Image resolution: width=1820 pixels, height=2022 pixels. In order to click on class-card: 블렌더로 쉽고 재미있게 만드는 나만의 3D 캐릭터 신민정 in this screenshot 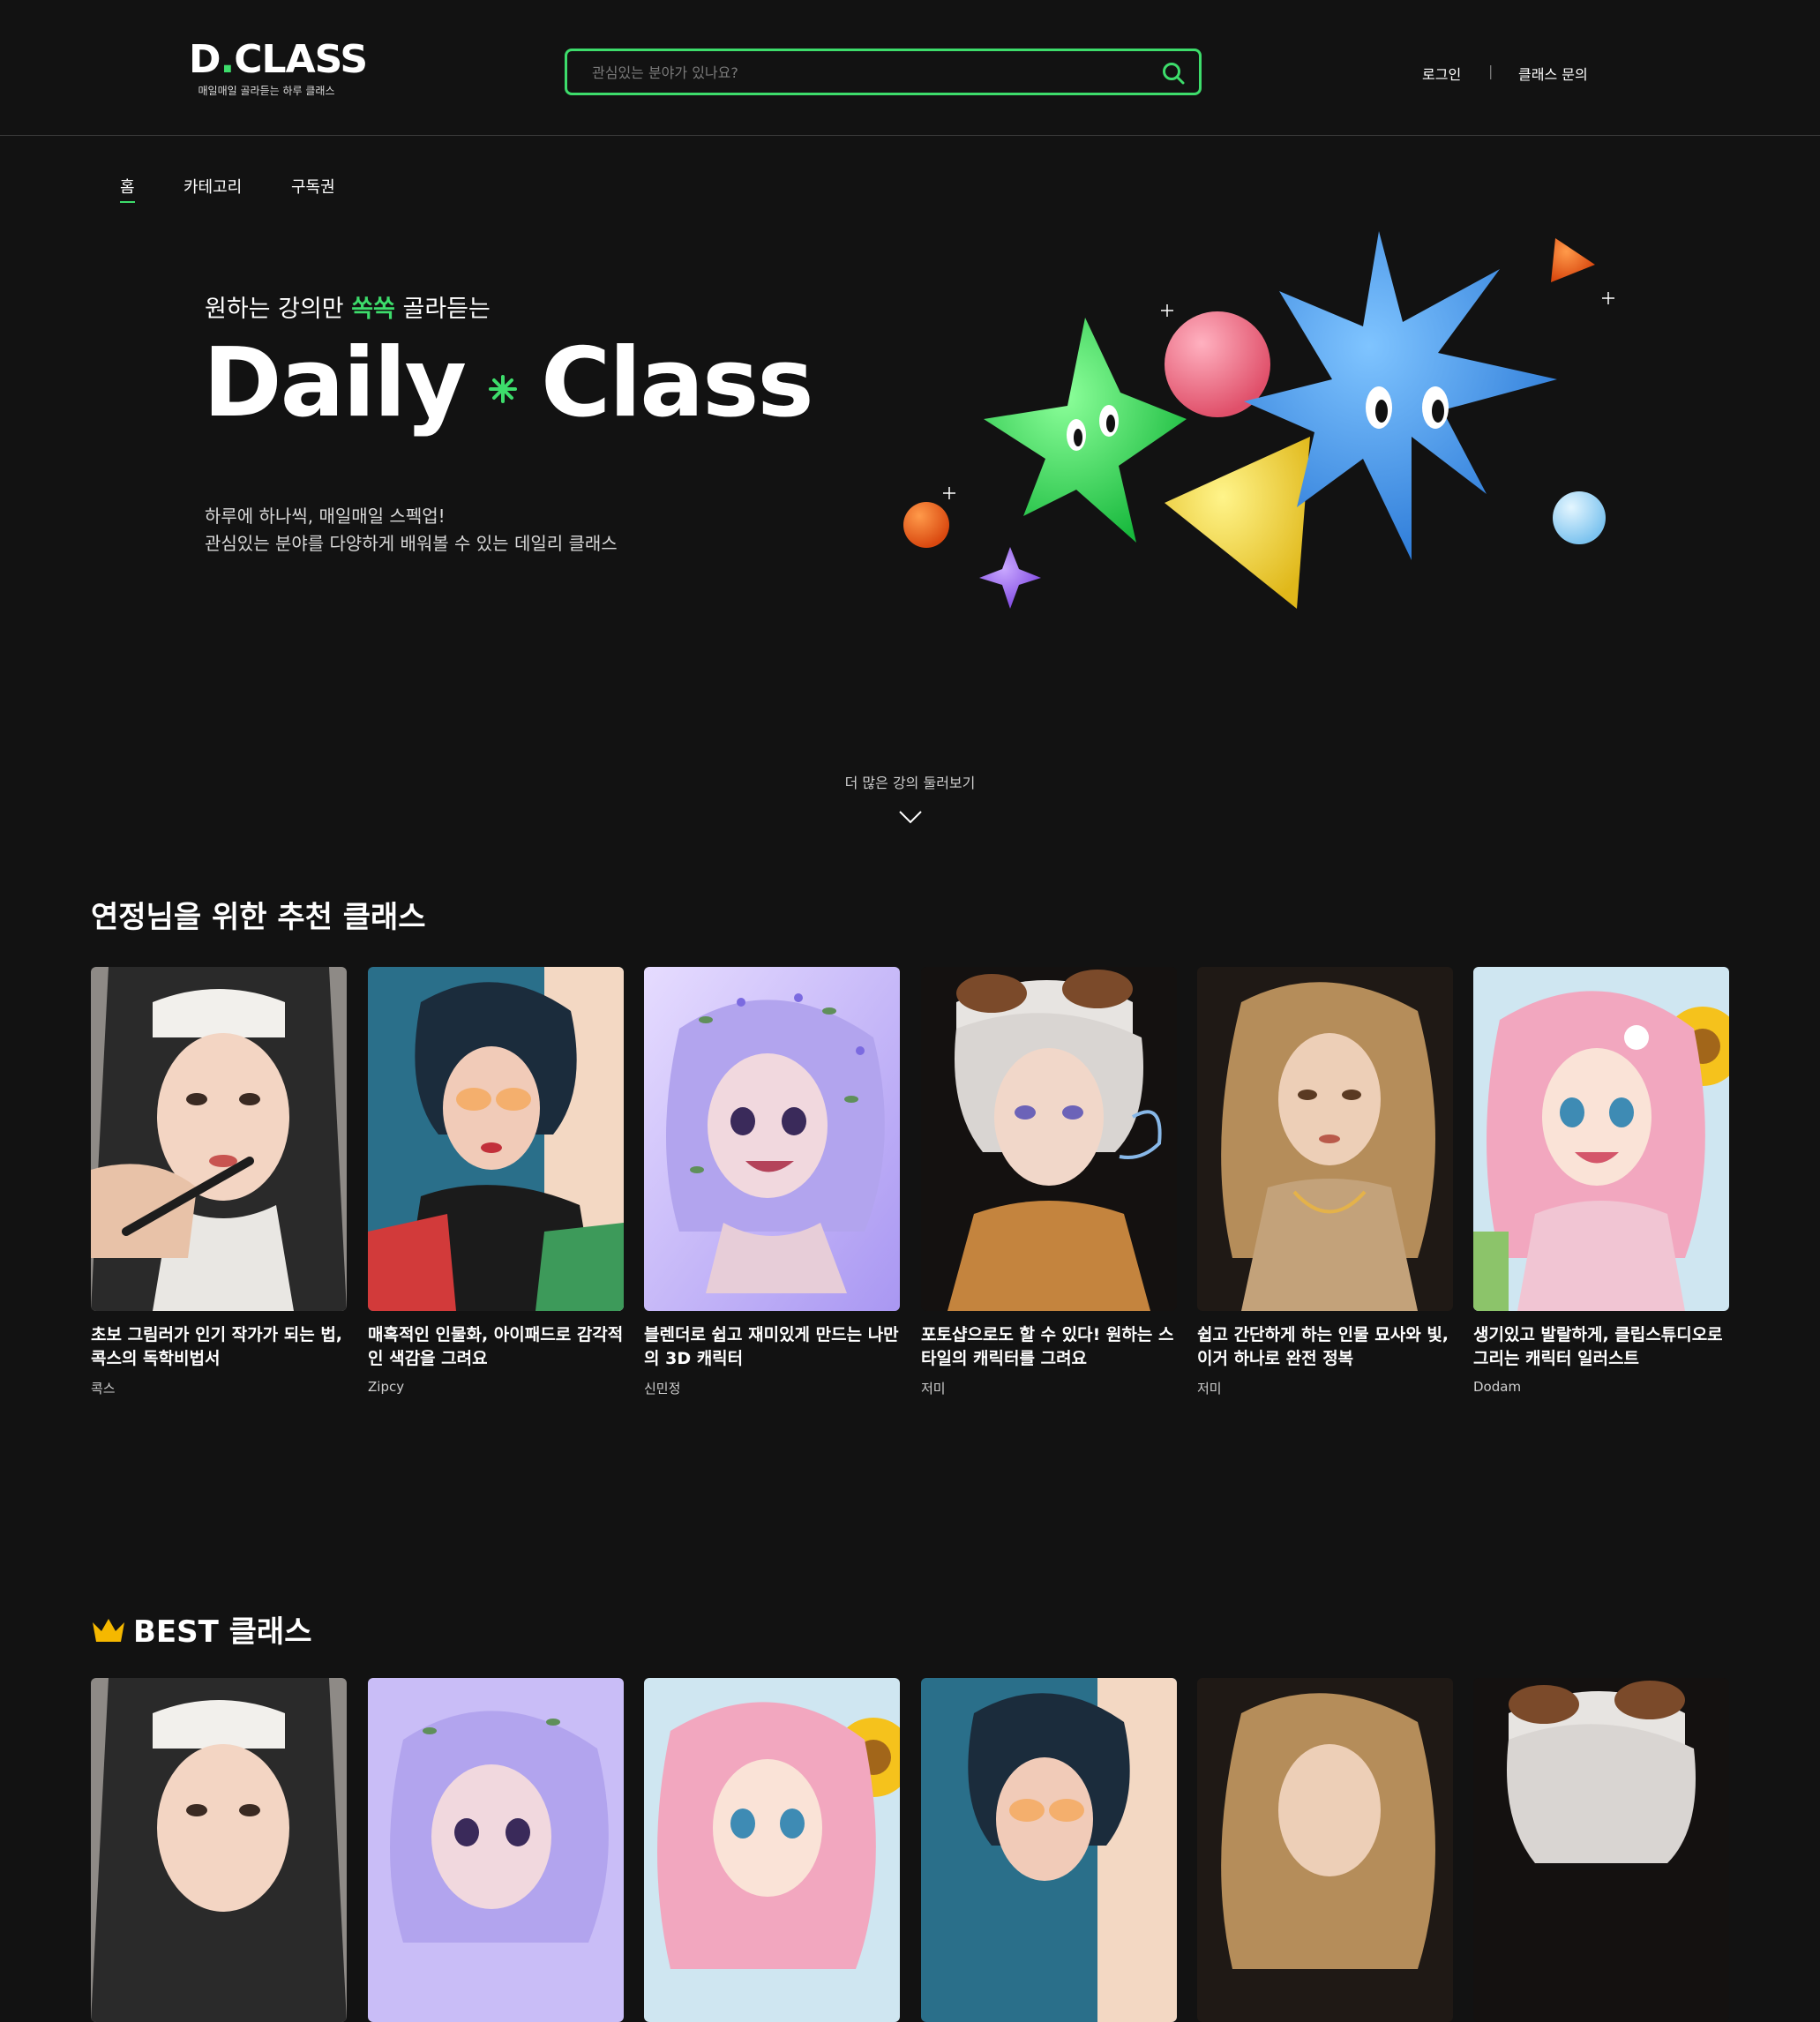, I will do `click(772, 1182)`.